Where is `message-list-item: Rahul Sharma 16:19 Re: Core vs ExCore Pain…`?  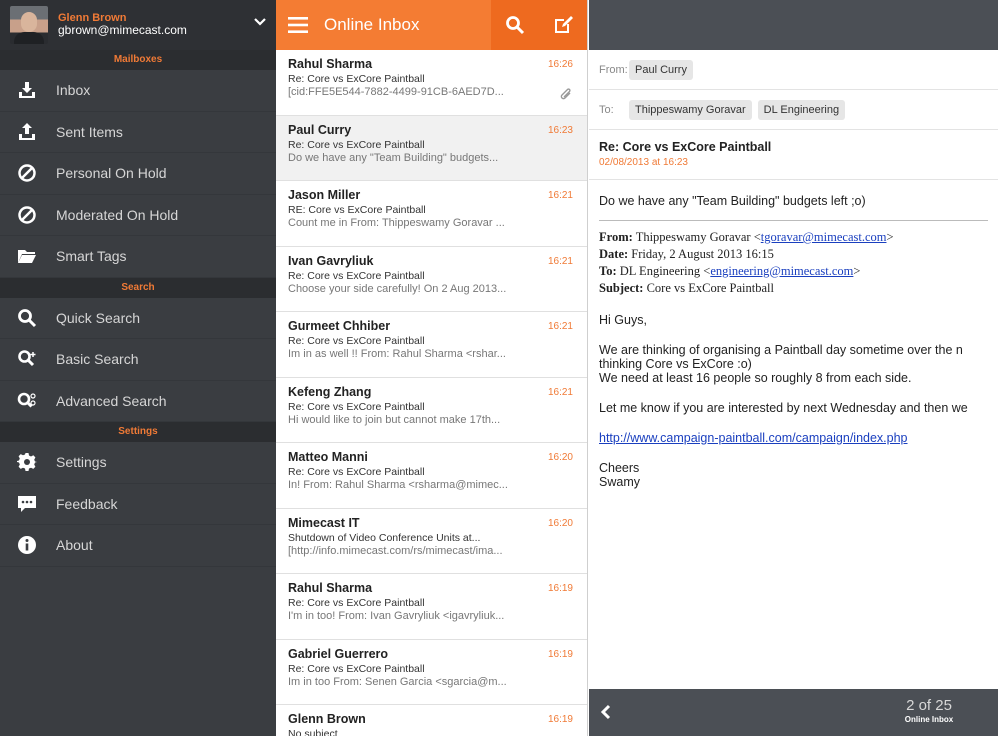
message-list-item: Rahul Sharma 16:19 Re: Core vs ExCore Pain… is located at coordinates (431, 607).